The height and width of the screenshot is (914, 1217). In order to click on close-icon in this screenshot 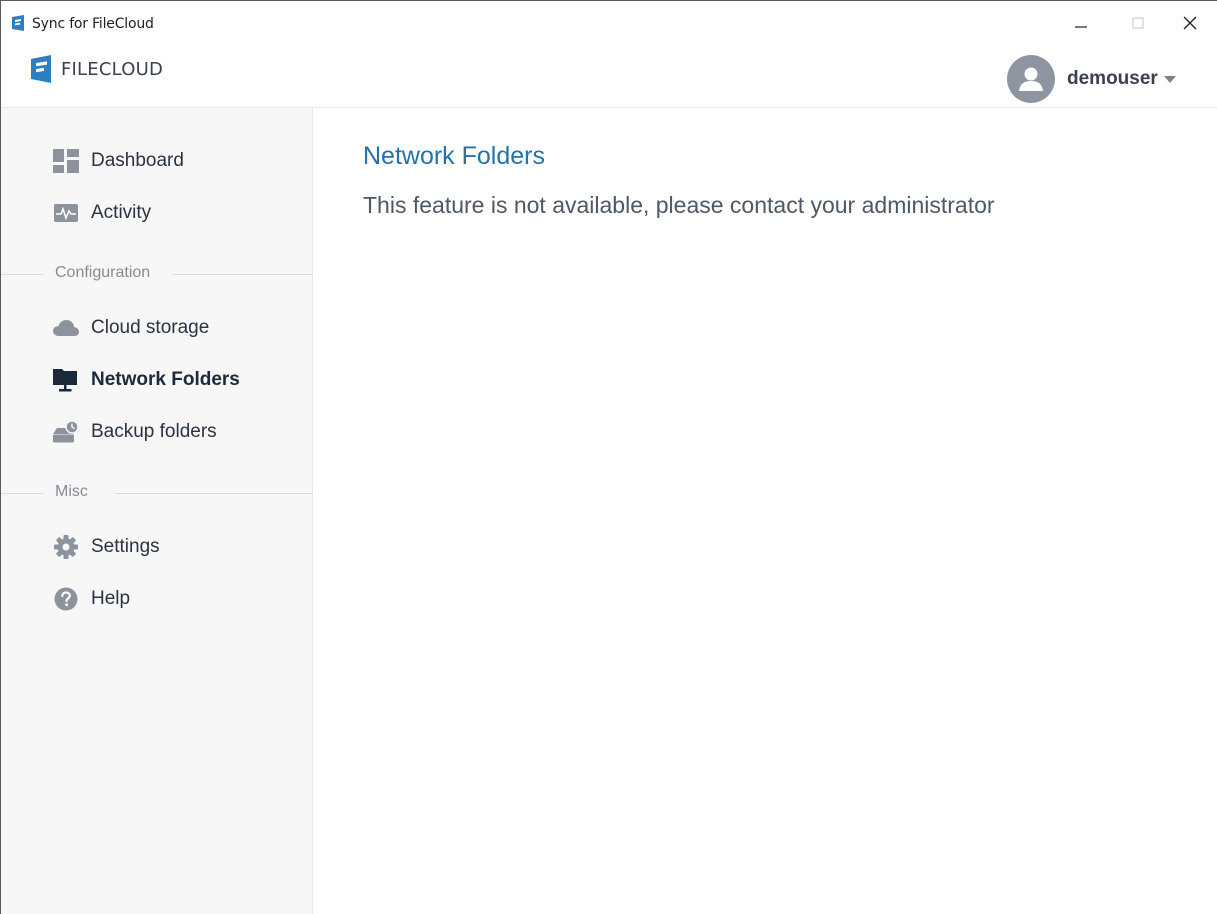, I will do `click(1190, 23)`.